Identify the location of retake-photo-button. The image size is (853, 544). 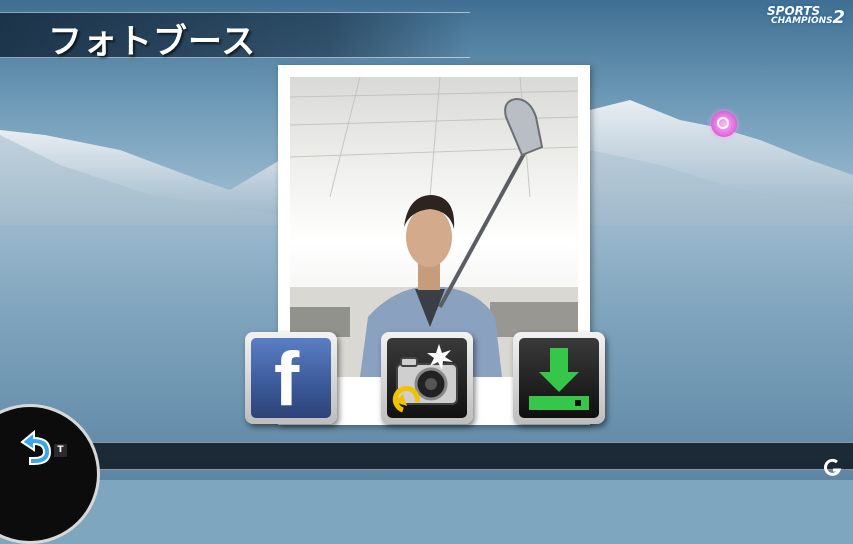
(427, 378).